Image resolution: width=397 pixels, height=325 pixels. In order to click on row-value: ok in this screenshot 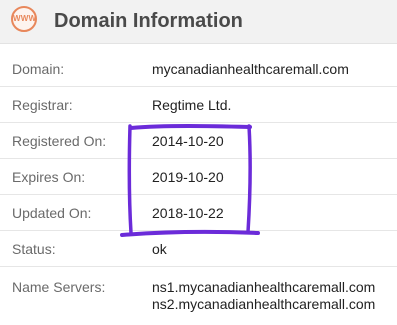, I will do `click(159, 249)`.